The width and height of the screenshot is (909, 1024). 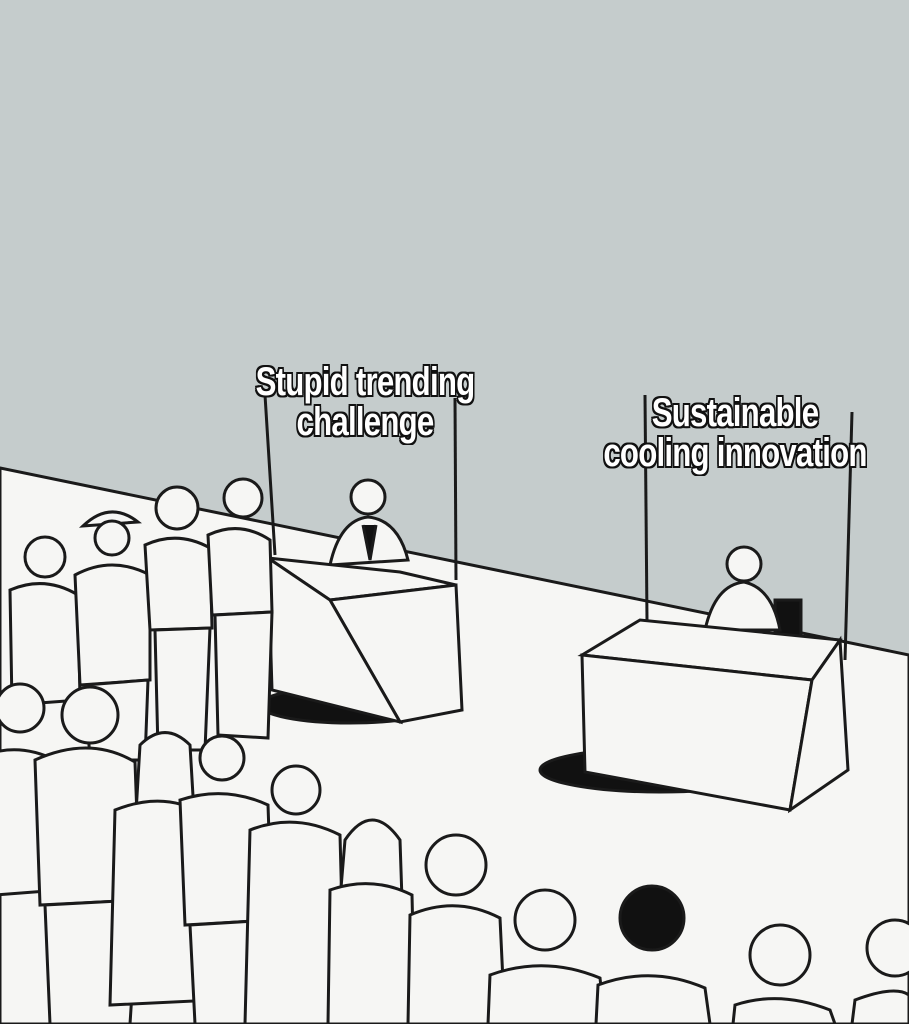 What do you see at coordinates (735, 413) in the screenshot?
I see `caption-right-line1: Sustainable` at bounding box center [735, 413].